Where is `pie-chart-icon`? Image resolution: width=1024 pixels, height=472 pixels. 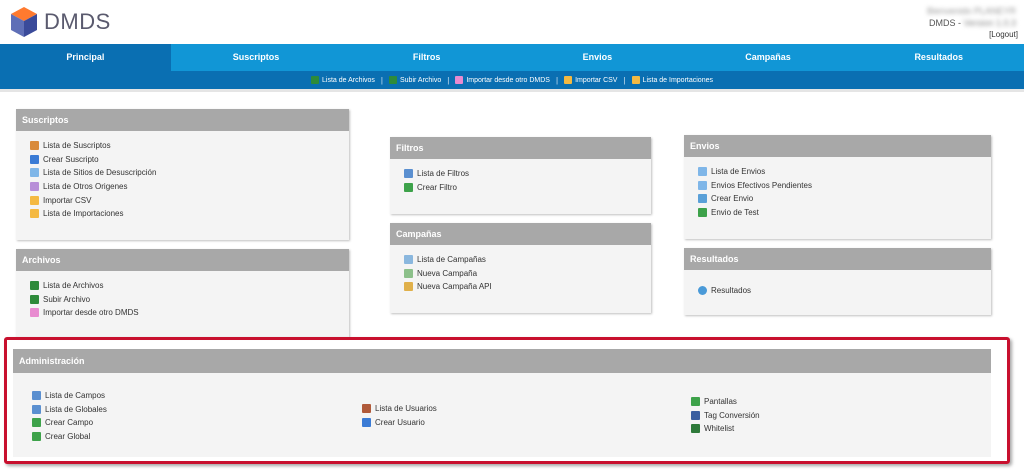
pie-chart-icon is located at coordinates (702, 291).